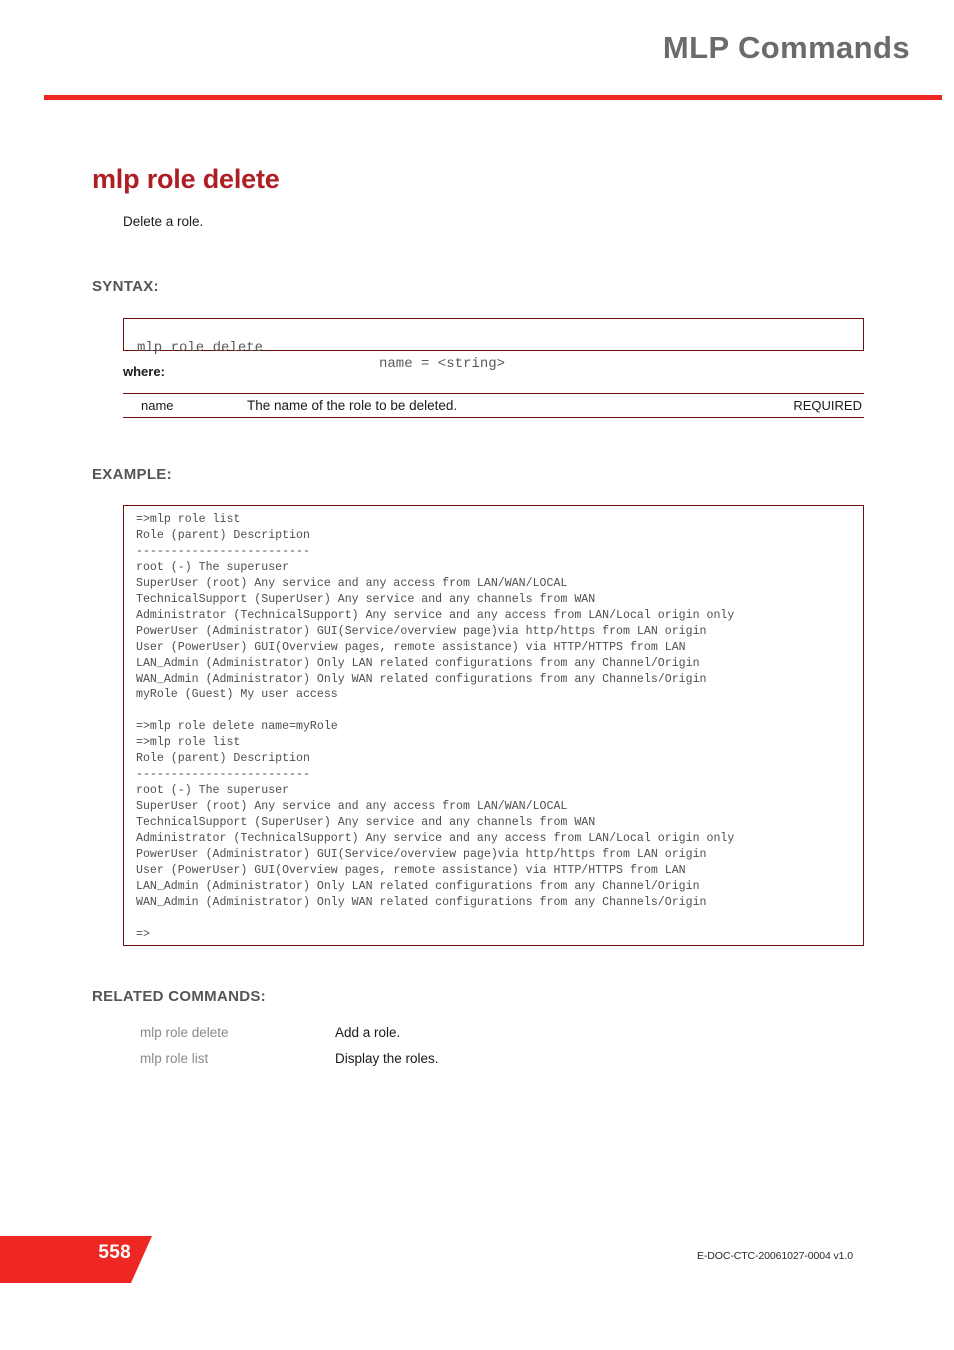  What do you see at coordinates (786, 47) in the screenshot?
I see `page-header-title: MLP Commands` at bounding box center [786, 47].